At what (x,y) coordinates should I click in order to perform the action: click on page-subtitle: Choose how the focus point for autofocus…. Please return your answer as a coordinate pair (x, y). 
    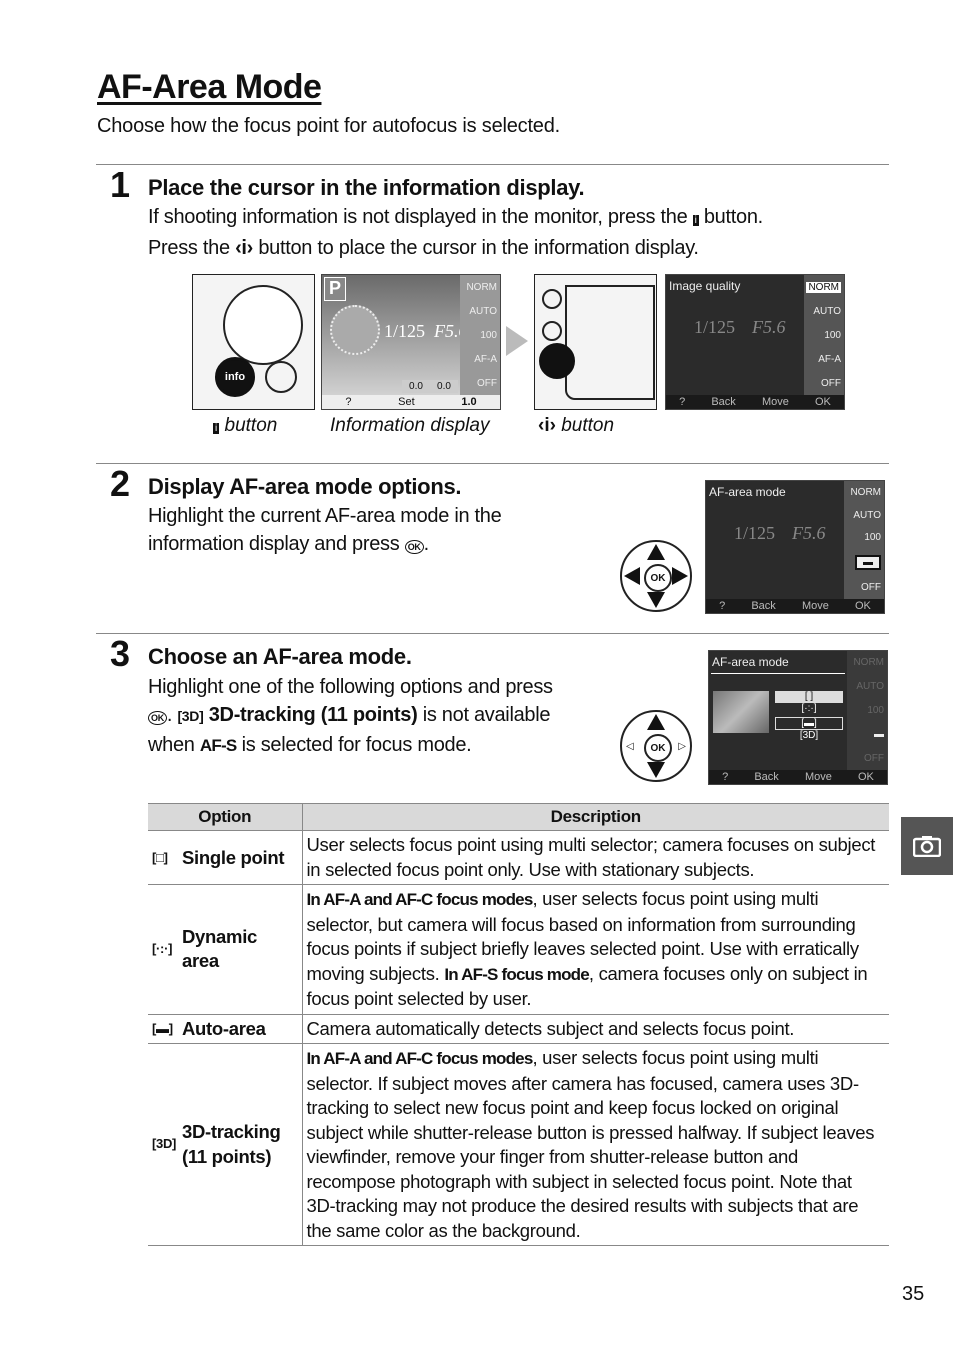
    Looking at the image, I should click on (329, 126).